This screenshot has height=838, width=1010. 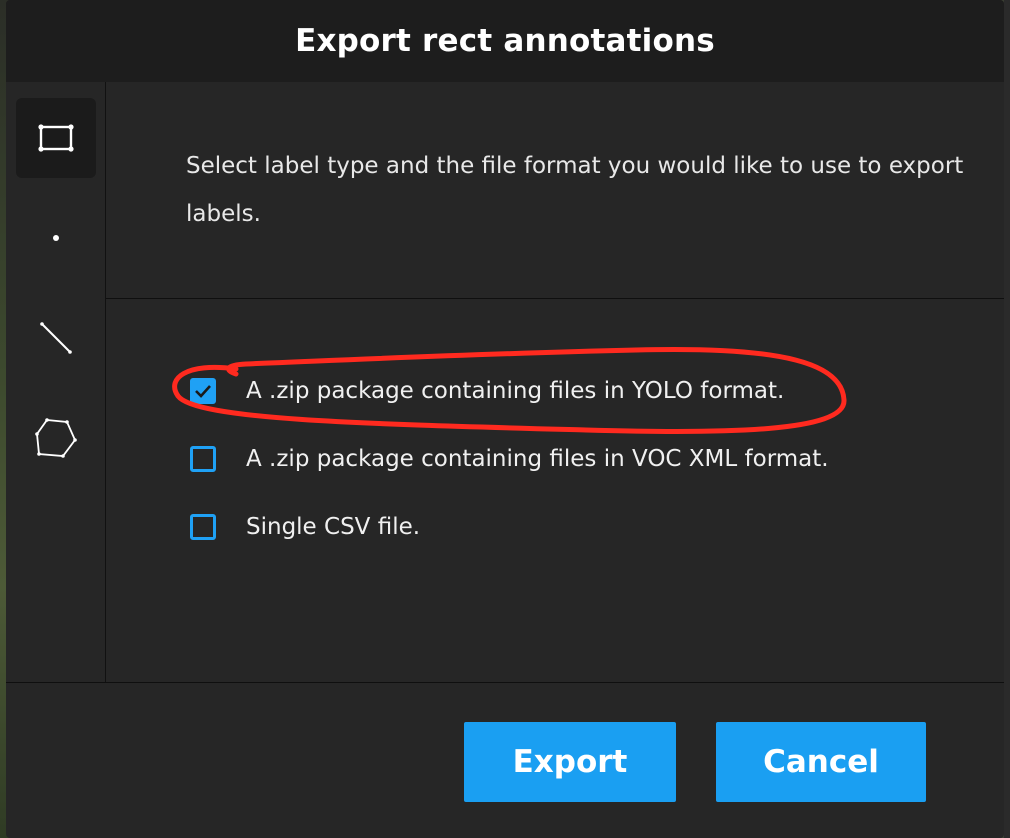 I want to click on tool-polygon, so click(x=56, y=438).